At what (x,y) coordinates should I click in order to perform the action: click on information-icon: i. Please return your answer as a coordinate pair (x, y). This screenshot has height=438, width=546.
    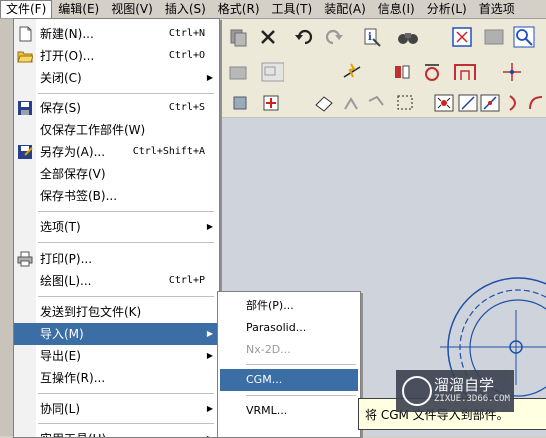
    Looking at the image, I should click on (372, 37).